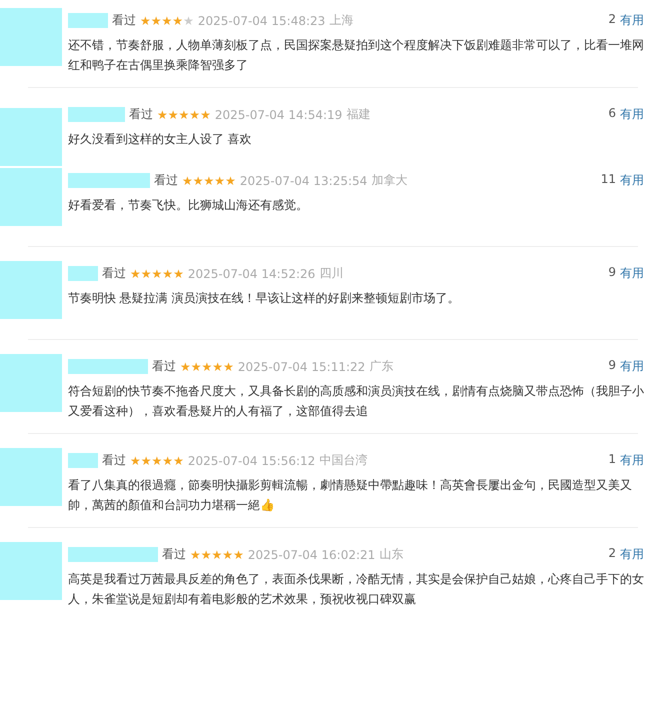 This screenshot has height=704, width=650. I want to click on review-time: 2025-07-04 16:02:21, so click(312, 555).